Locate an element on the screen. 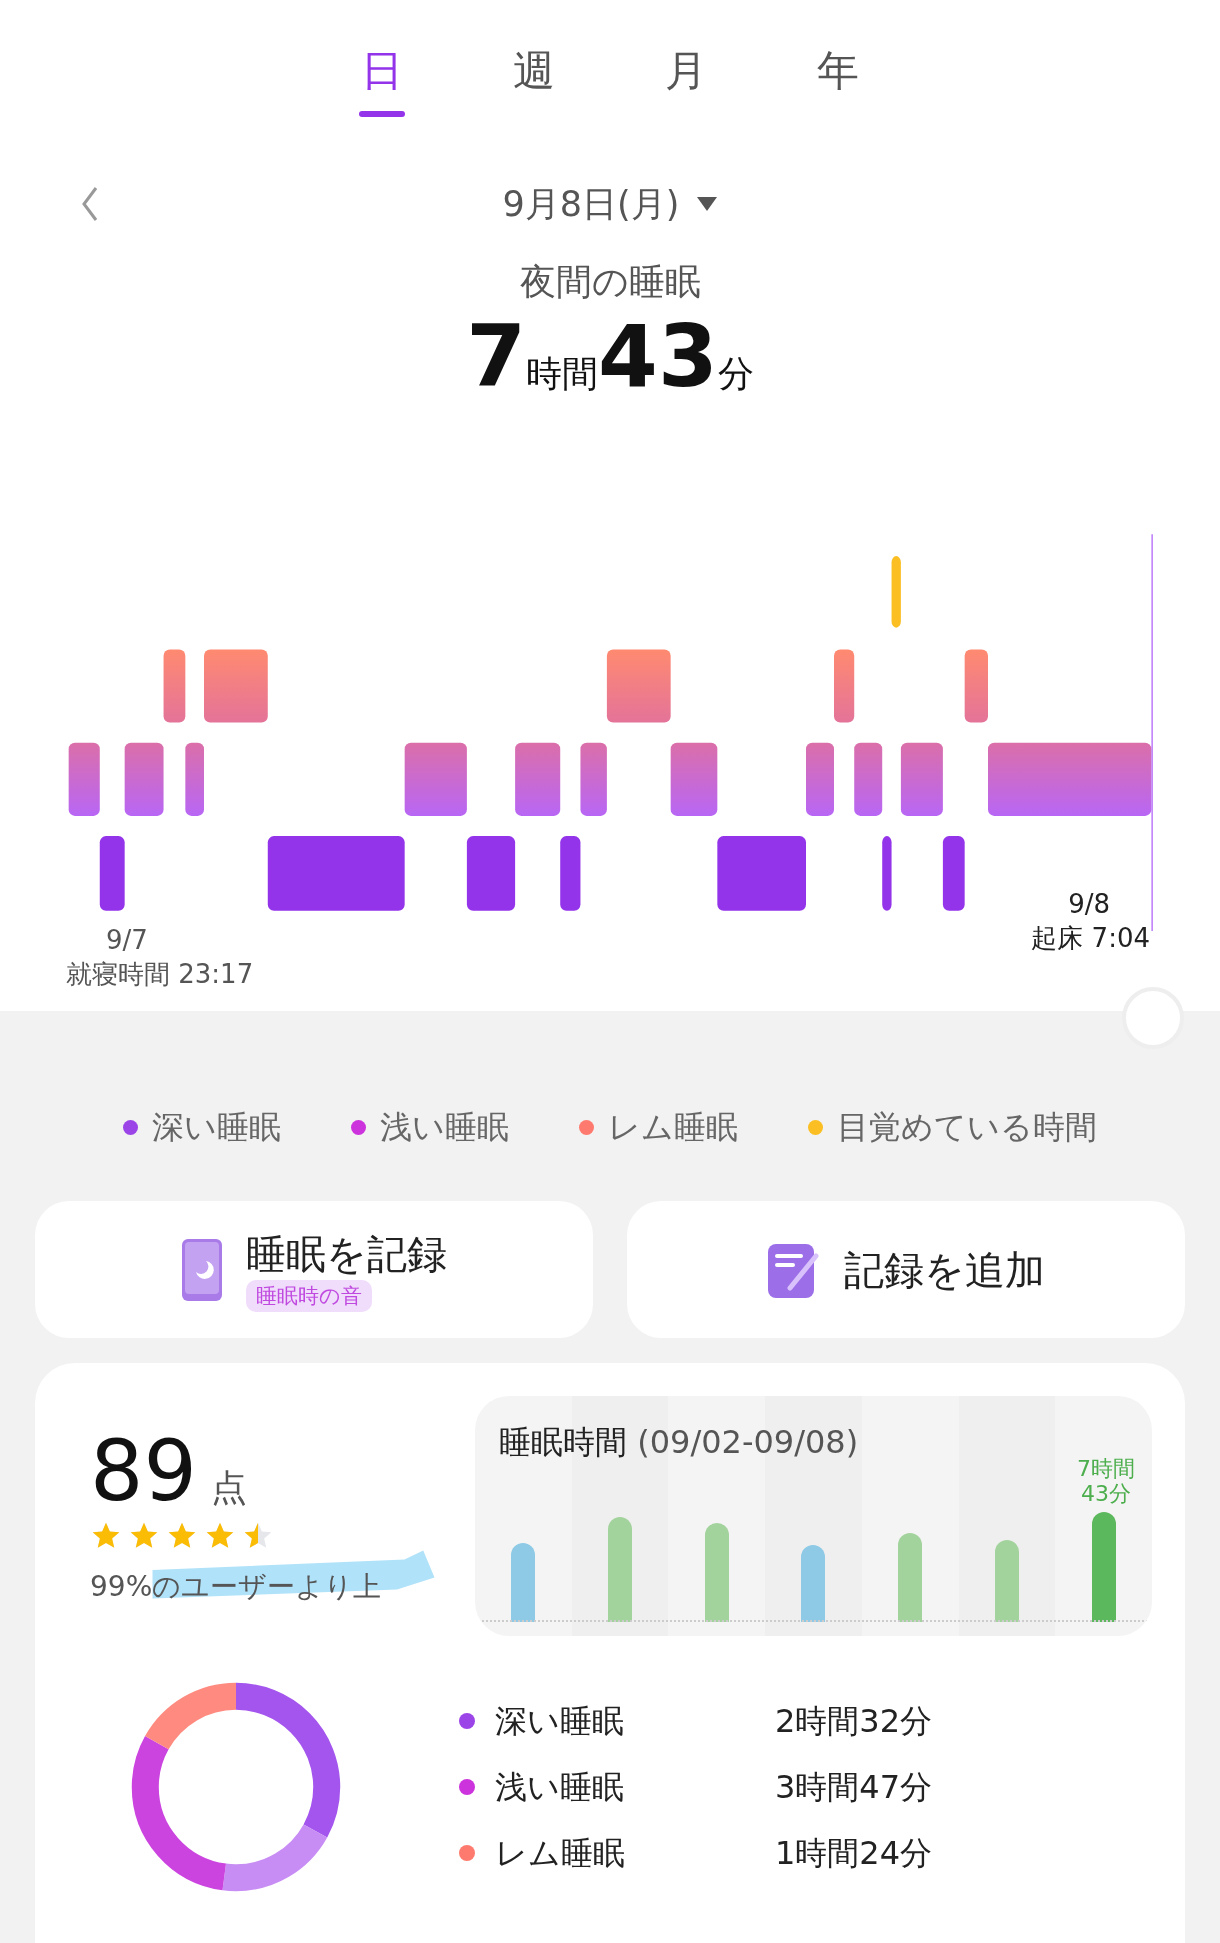  legend-label: 目覚めている時間 is located at coordinates (967, 1127).